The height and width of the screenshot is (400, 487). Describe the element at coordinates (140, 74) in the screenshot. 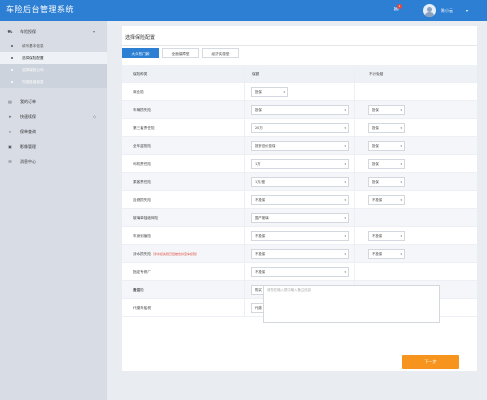

I see `column-header: 保险种类` at that location.